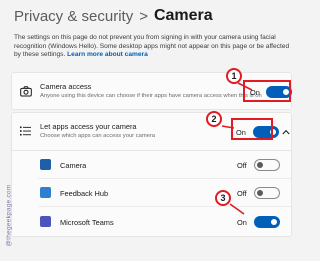 Image resolution: width=320 pixels, height=261 pixels. What do you see at coordinates (214, 119) in the screenshot?
I see `callout-number-2: 2` at bounding box center [214, 119].